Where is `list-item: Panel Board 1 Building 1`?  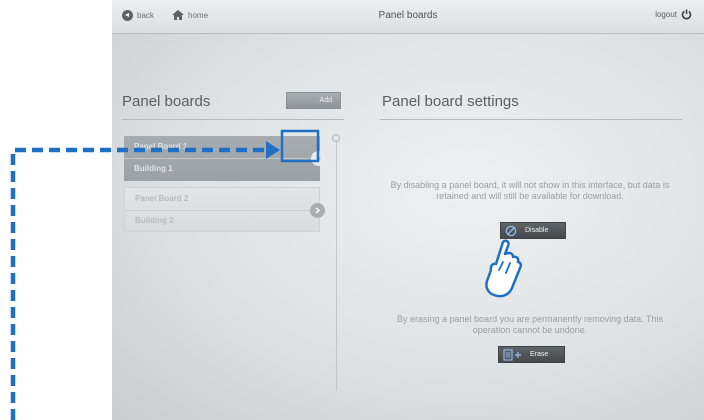 list-item: Panel Board 1 Building 1 is located at coordinates (225, 158).